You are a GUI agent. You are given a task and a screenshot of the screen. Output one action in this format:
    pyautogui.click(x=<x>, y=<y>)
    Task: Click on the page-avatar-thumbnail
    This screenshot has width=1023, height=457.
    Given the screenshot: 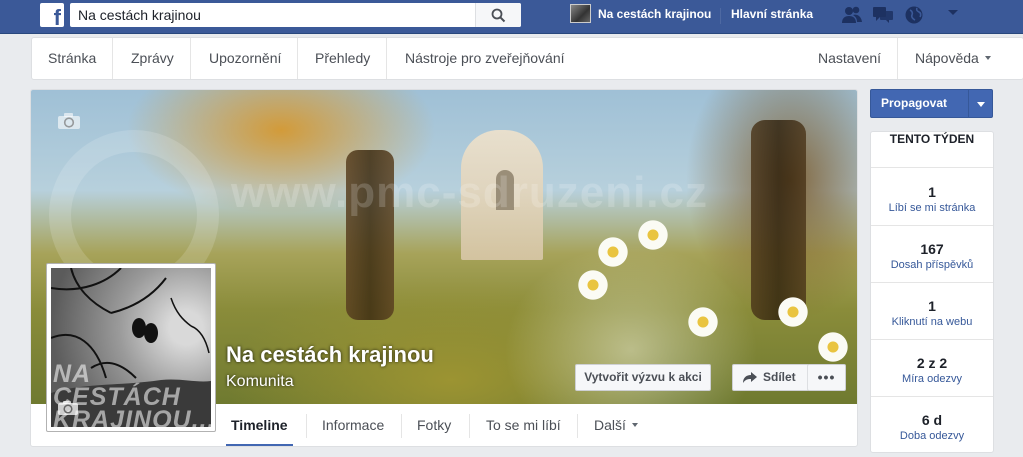 What is the action you would take?
    pyautogui.click(x=580, y=13)
    